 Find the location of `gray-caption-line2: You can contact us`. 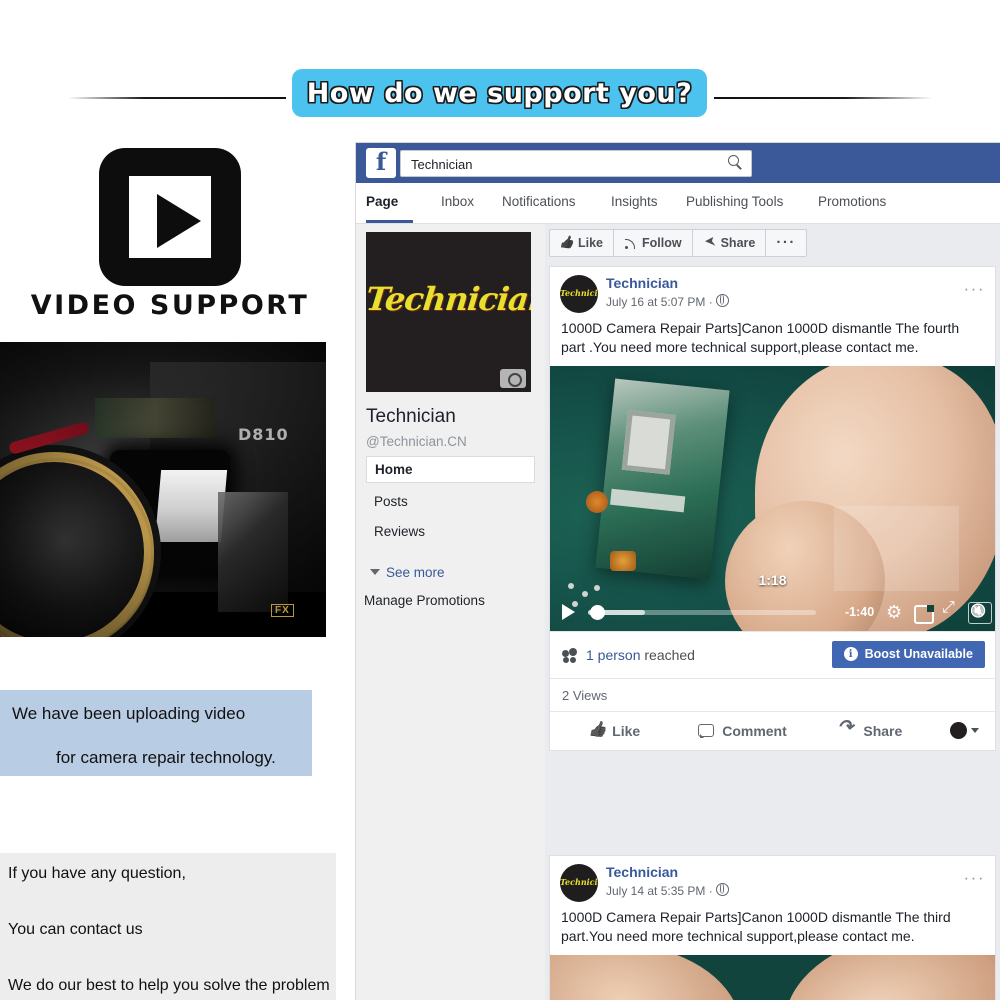

gray-caption-line2: You can contact us is located at coordinates (75, 929).